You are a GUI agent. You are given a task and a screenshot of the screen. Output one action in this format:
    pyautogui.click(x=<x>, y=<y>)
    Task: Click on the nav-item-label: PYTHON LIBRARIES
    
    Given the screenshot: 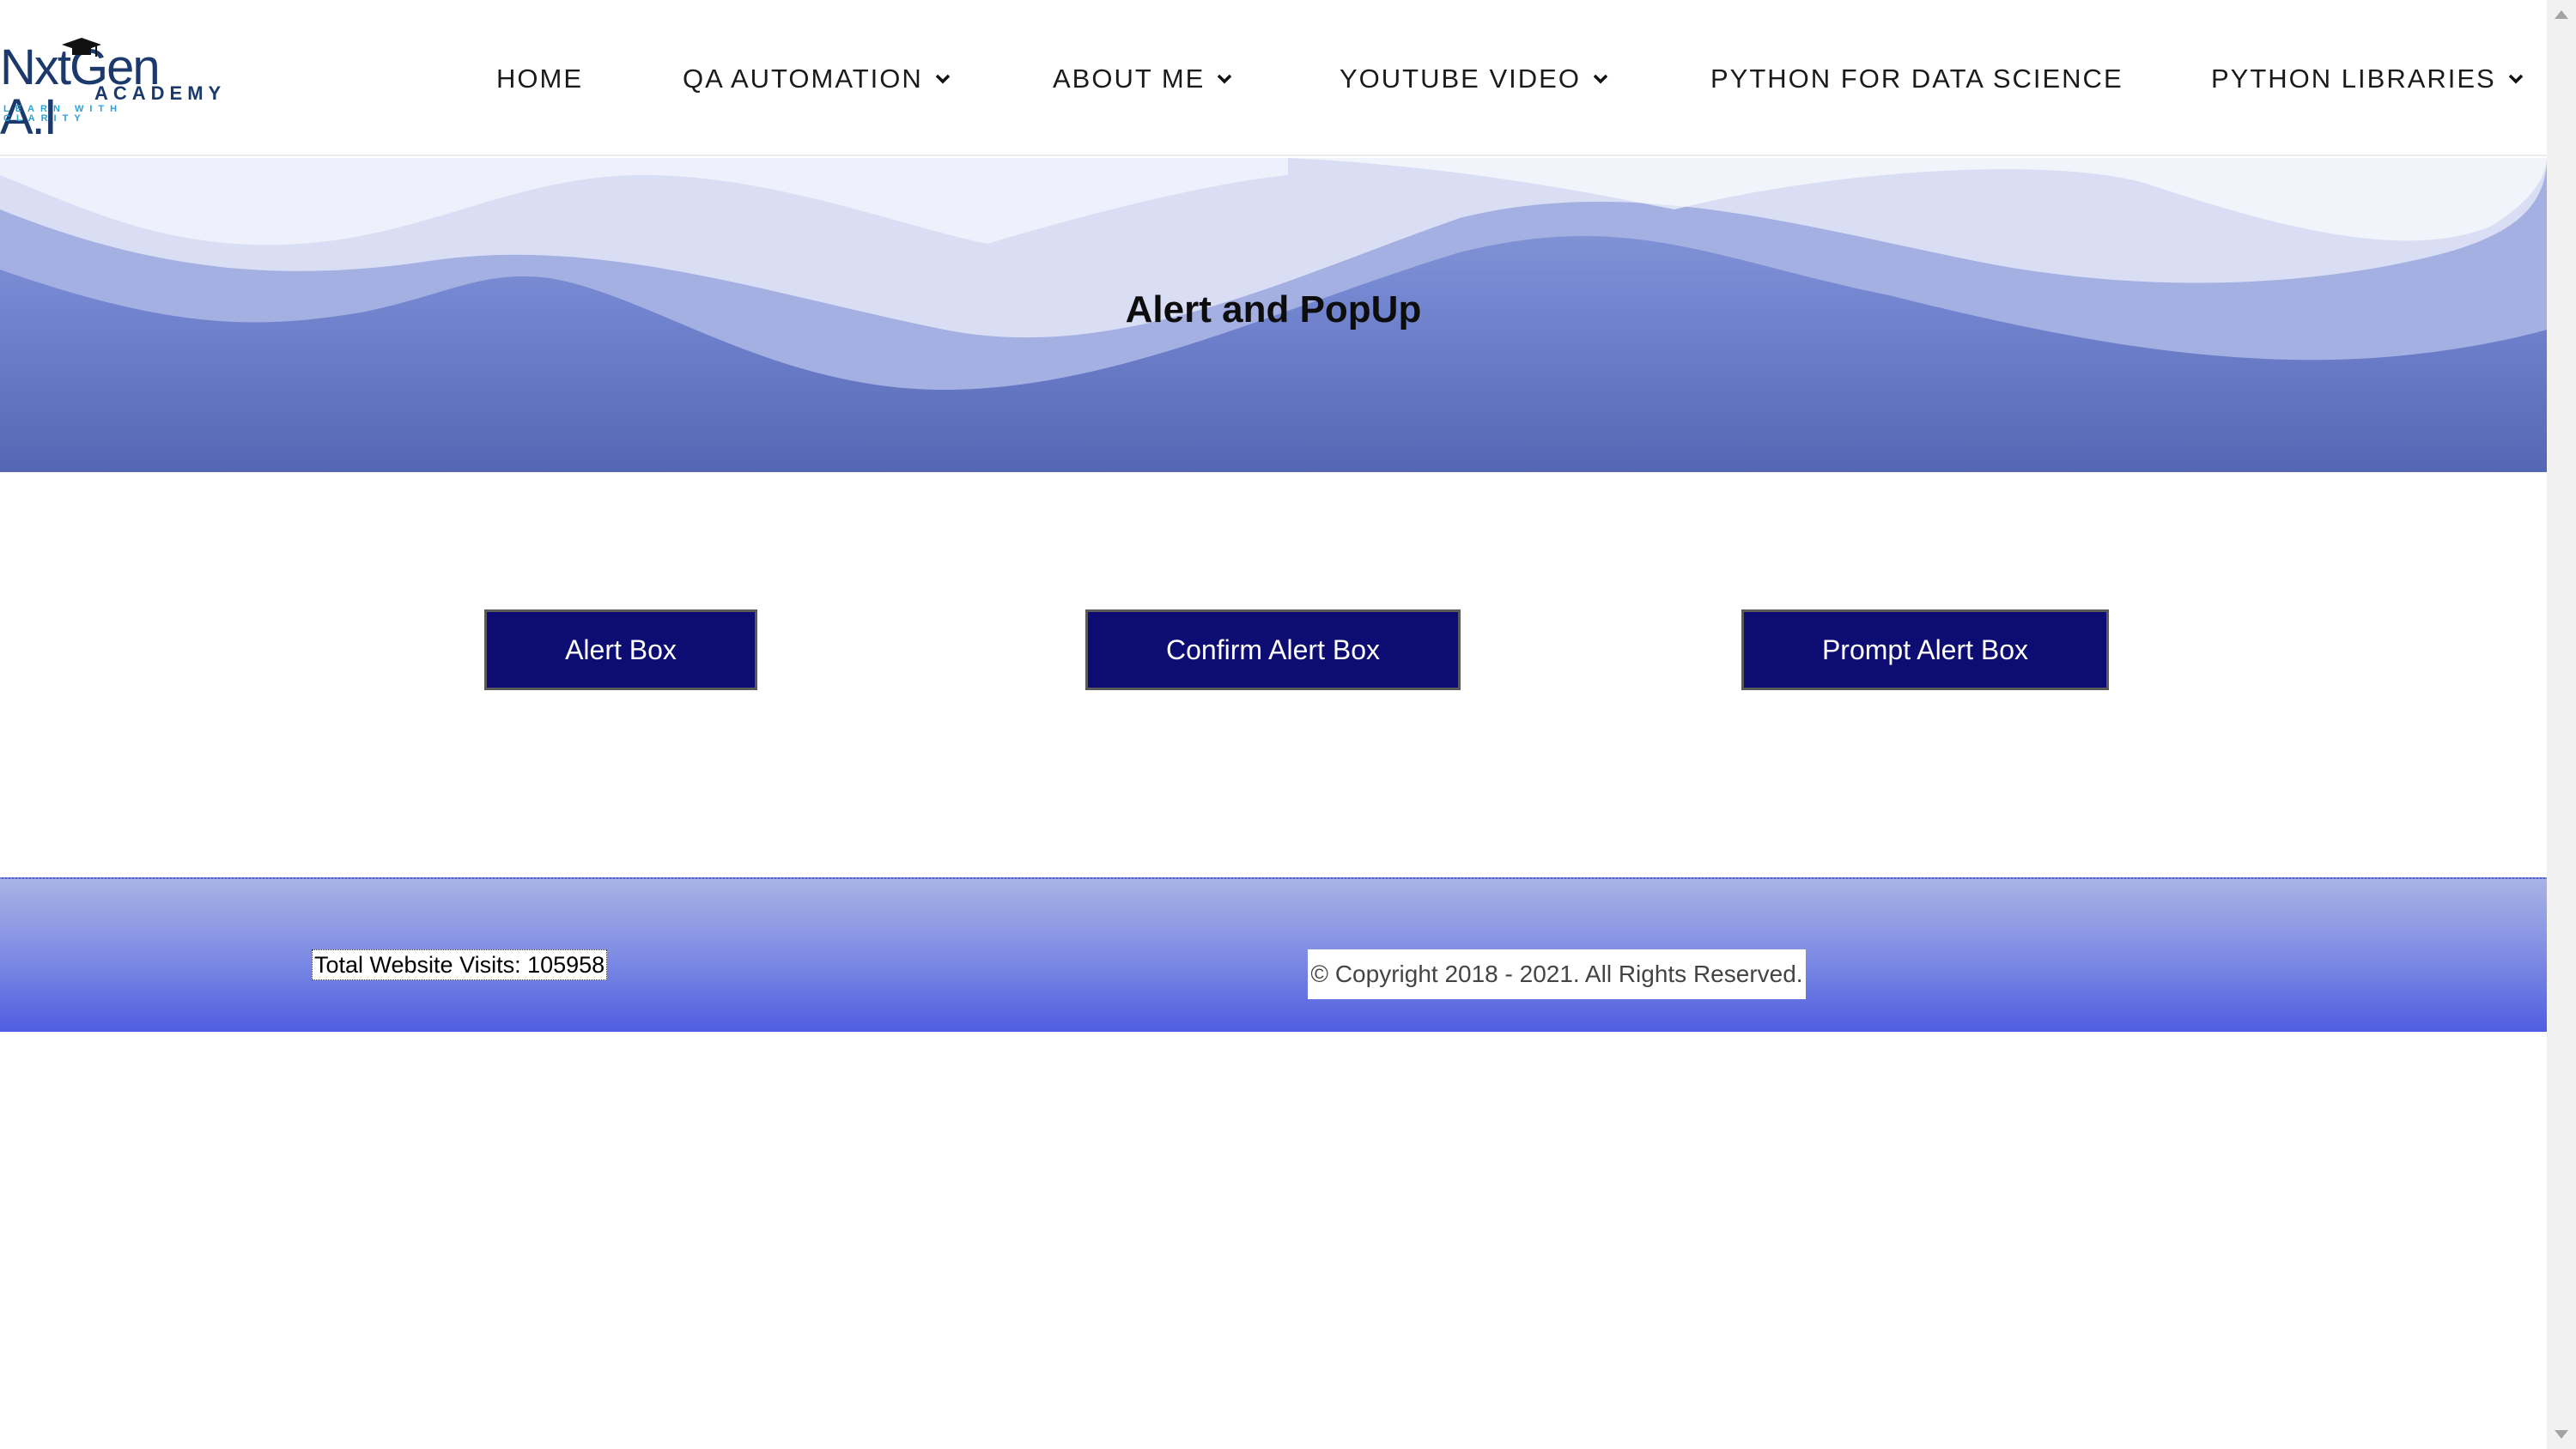 What is the action you would take?
    pyautogui.click(x=2353, y=79)
    